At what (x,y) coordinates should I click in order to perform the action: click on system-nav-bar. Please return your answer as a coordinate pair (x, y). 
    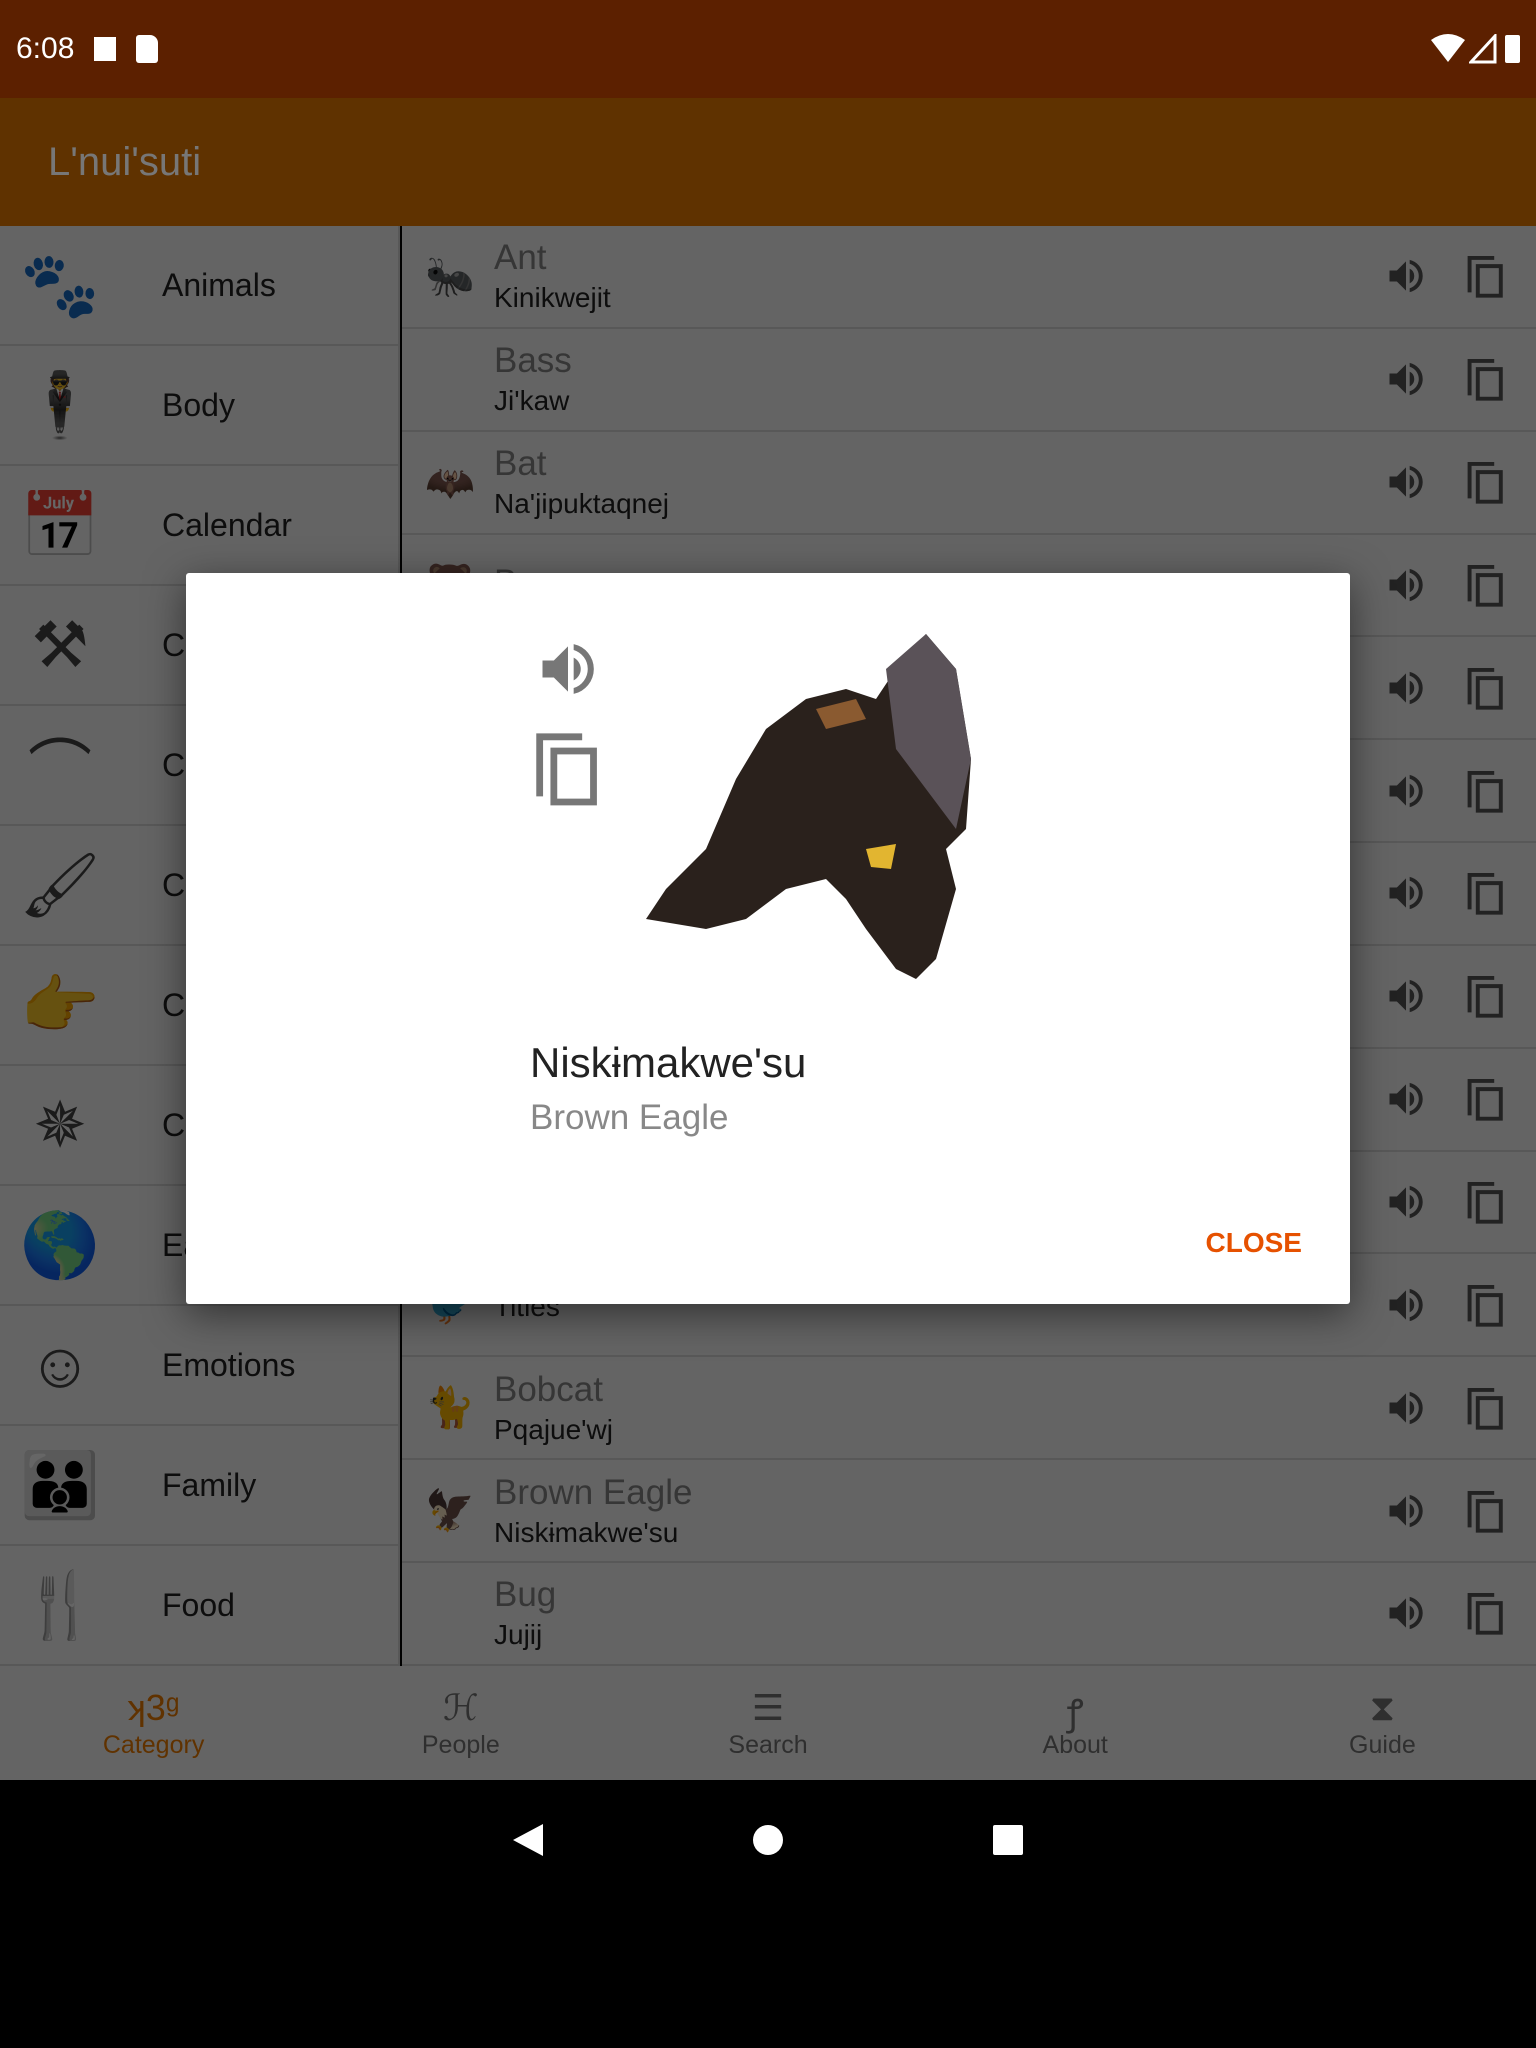
    Looking at the image, I should click on (768, 1914).